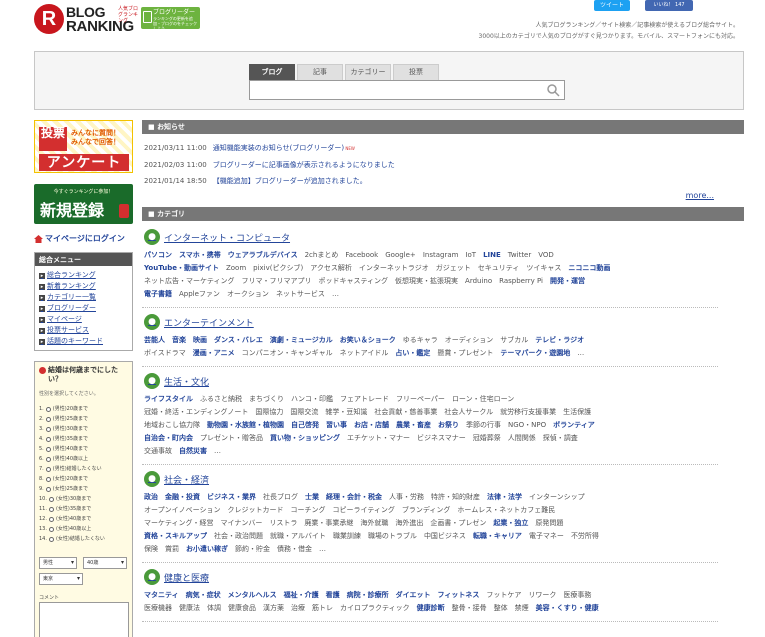  I want to click on subcategory-link: ネットアイドル, so click(364, 353).